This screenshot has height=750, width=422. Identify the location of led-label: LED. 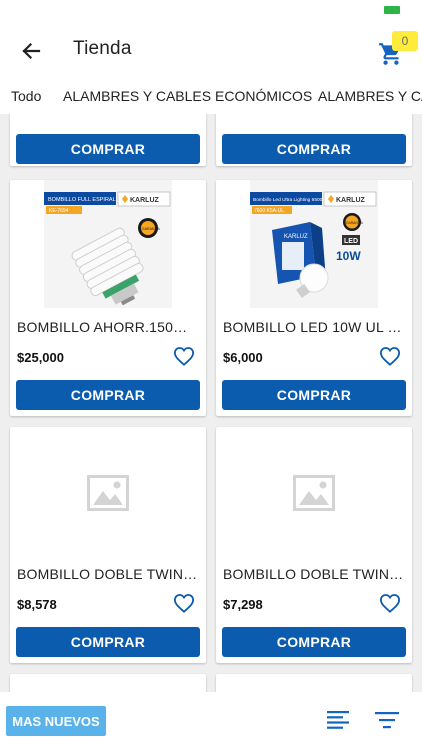
(351, 241).